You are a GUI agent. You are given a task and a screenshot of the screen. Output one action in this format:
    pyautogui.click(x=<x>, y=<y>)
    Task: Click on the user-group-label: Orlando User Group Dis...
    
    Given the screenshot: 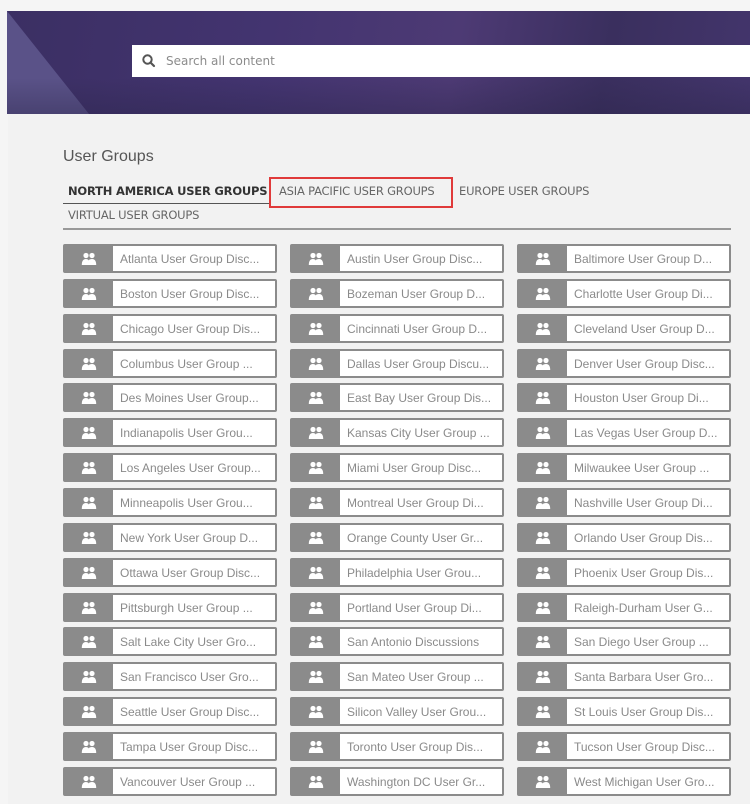 What is the action you would take?
    pyautogui.click(x=643, y=537)
    